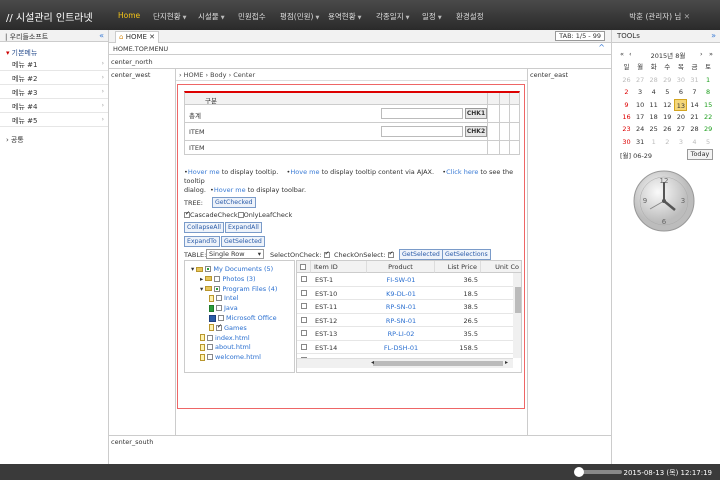  I want to click on nav-item-0: Home, so click(129, 15).